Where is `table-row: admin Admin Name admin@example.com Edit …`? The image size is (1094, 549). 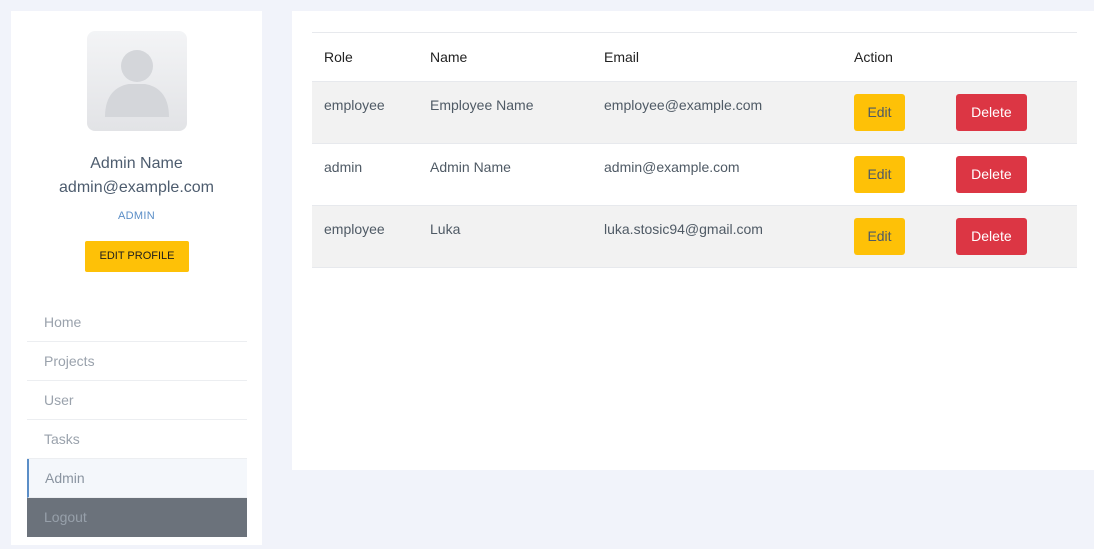
table-row: admin Admin Name admin@example.com Edit … is located at coordinates (694, 174).